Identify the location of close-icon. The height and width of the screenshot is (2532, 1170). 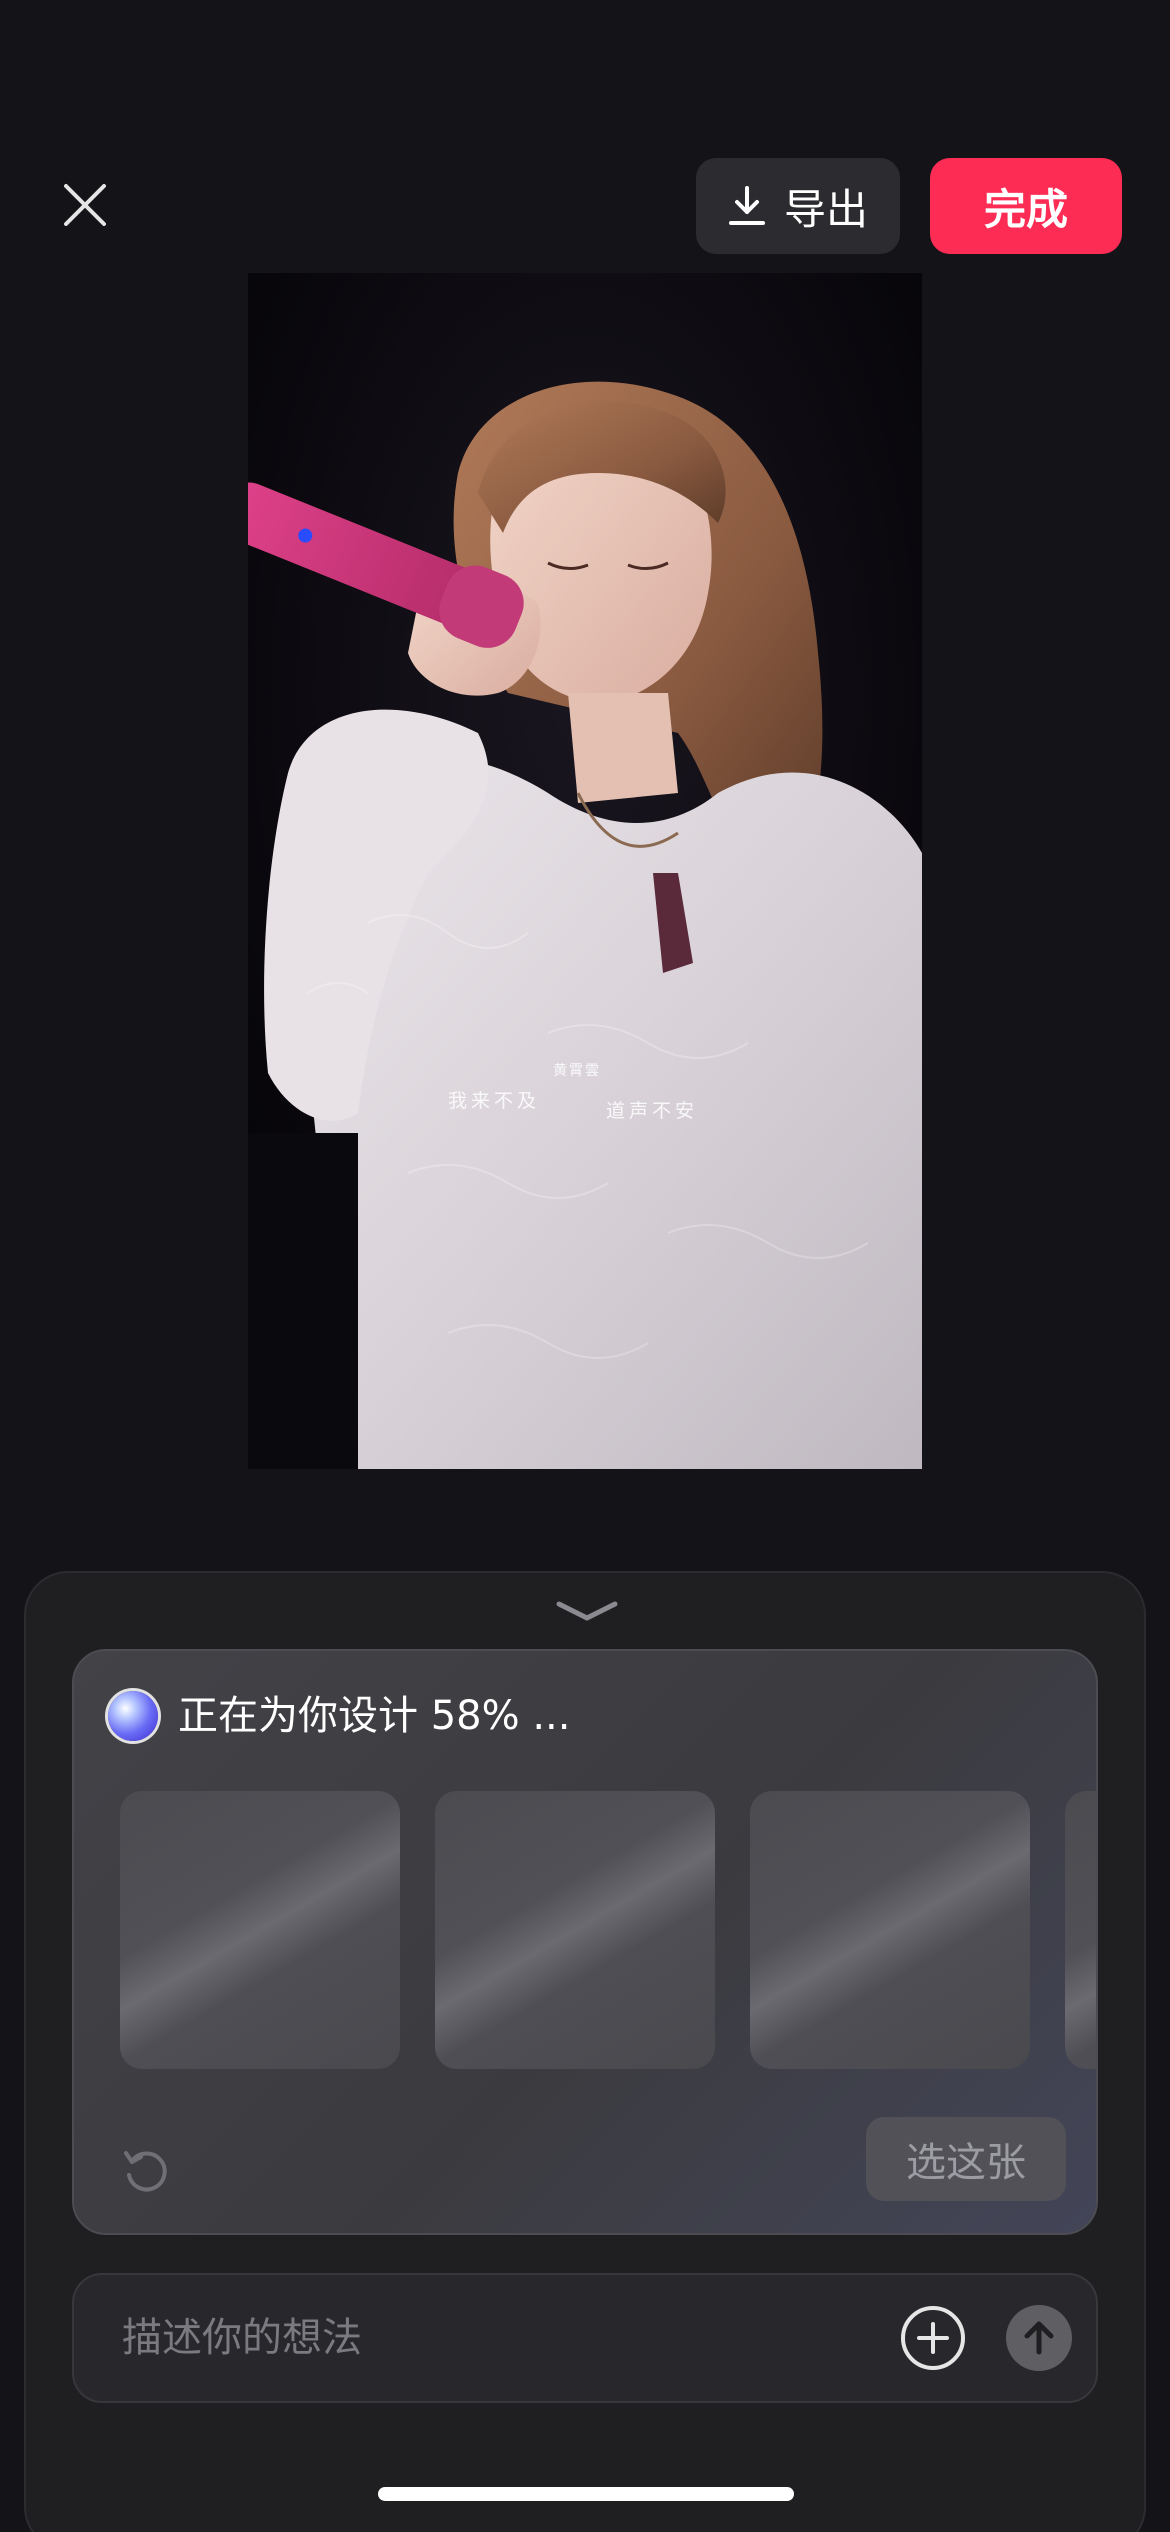
(85, 205).